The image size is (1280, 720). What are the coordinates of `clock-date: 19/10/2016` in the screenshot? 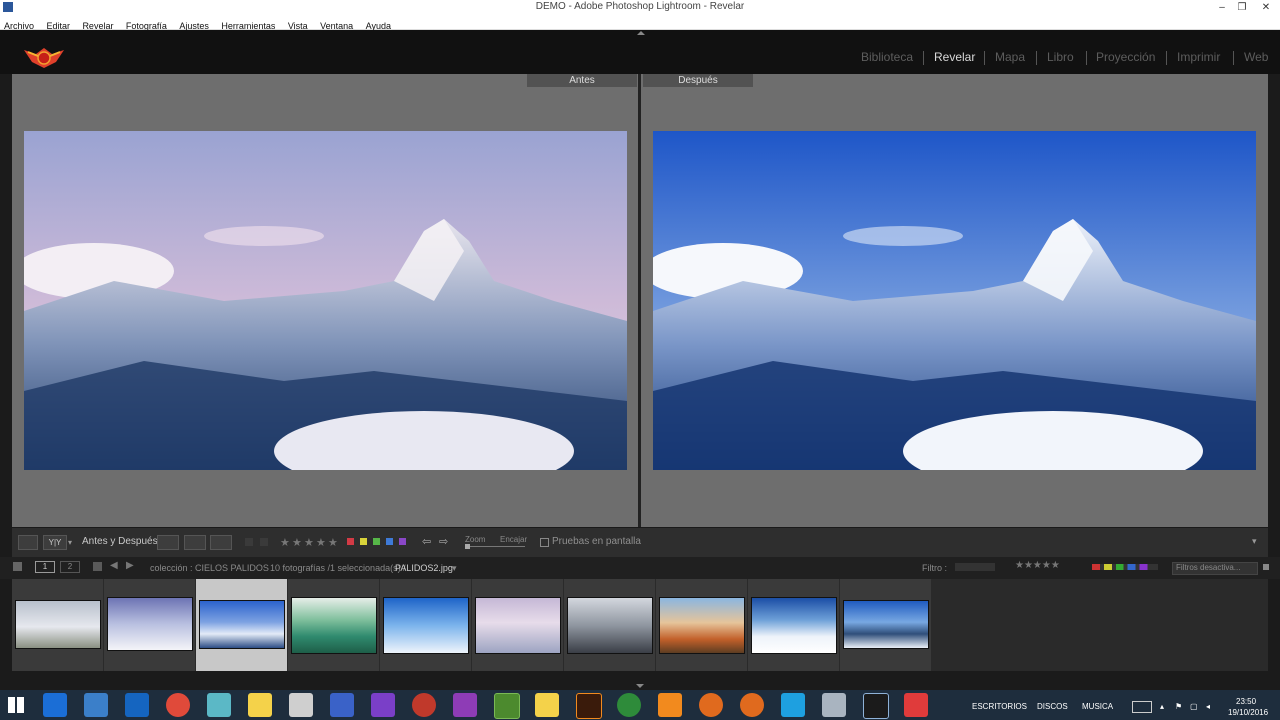 It's located at (1248, 712).